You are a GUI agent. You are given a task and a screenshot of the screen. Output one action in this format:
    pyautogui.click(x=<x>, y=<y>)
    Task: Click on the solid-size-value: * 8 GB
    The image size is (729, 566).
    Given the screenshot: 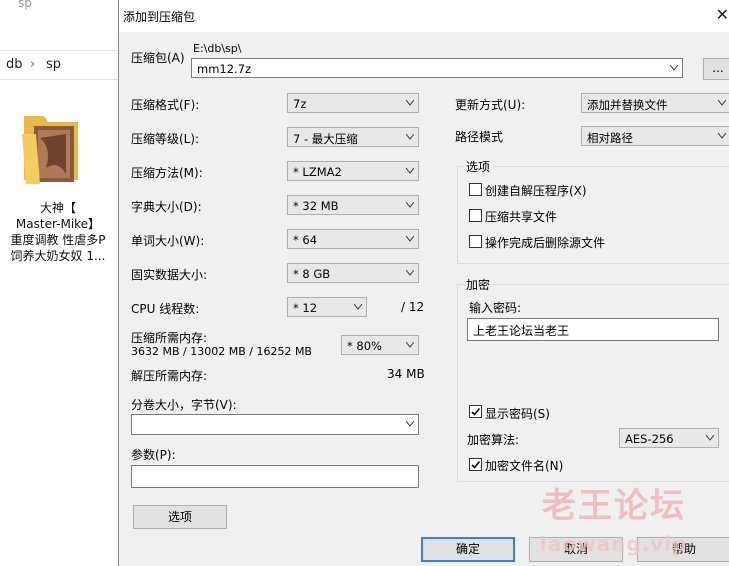 What is the action you would take?
    pyautogui.click(x=312, y=274)
    